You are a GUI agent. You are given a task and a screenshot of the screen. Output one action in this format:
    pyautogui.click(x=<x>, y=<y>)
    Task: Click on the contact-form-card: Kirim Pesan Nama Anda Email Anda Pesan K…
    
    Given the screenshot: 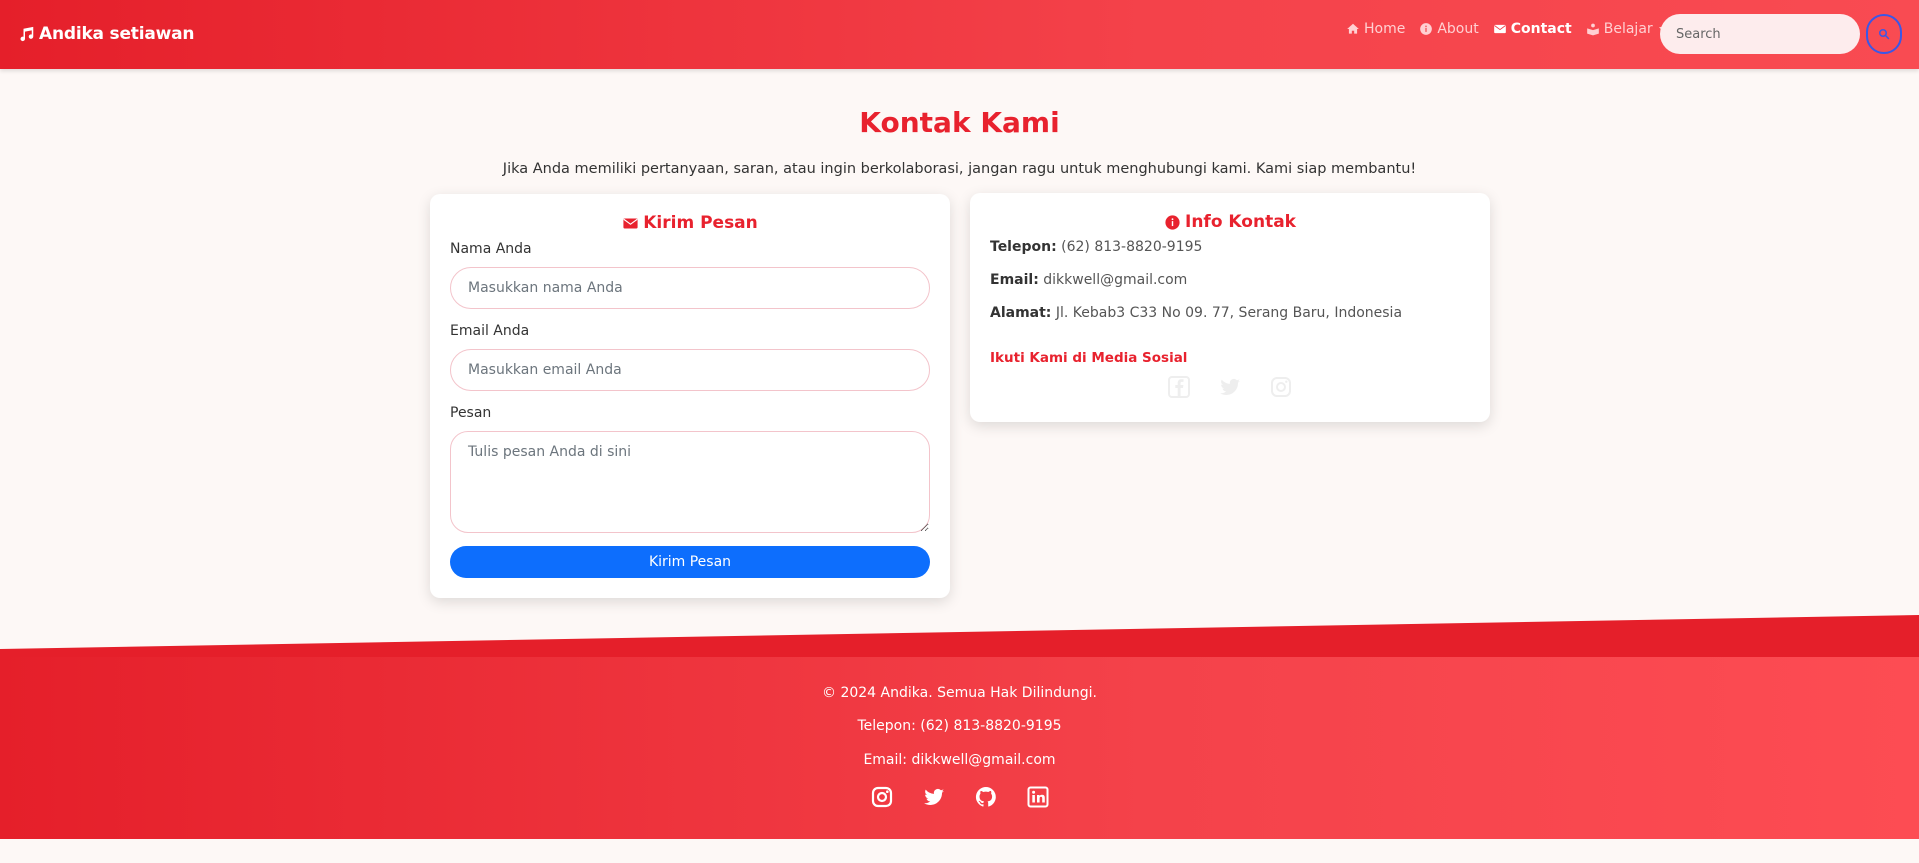 What is the action you would take?
    pyautogui.click(x=690, y=396)
    